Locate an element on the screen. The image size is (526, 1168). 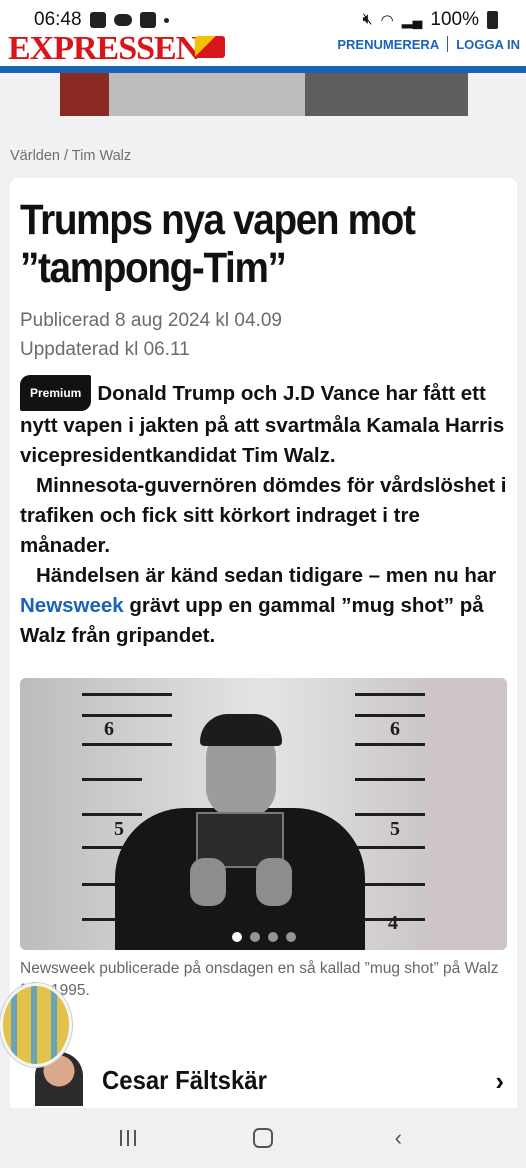
logo-lion-icon is located at coordinates (210, 47).